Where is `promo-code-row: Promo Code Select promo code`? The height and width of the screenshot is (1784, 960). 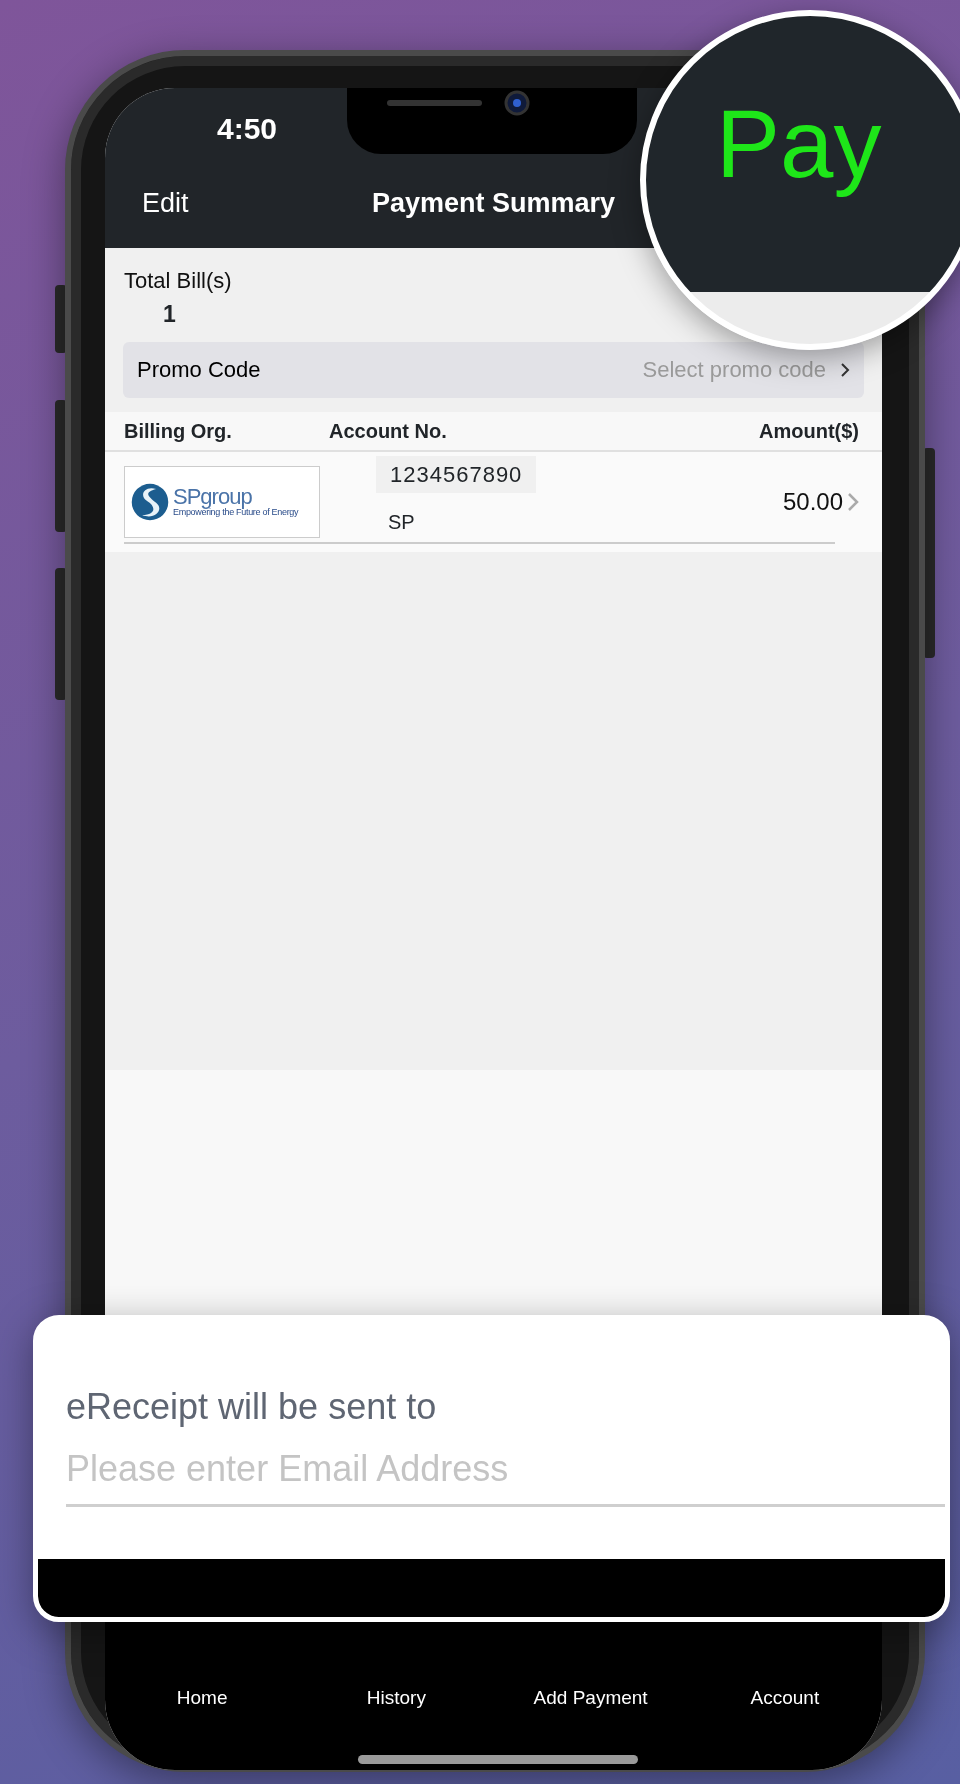 promo-code-row: Promo Code Select promo code is located at coordinates (493, 369).